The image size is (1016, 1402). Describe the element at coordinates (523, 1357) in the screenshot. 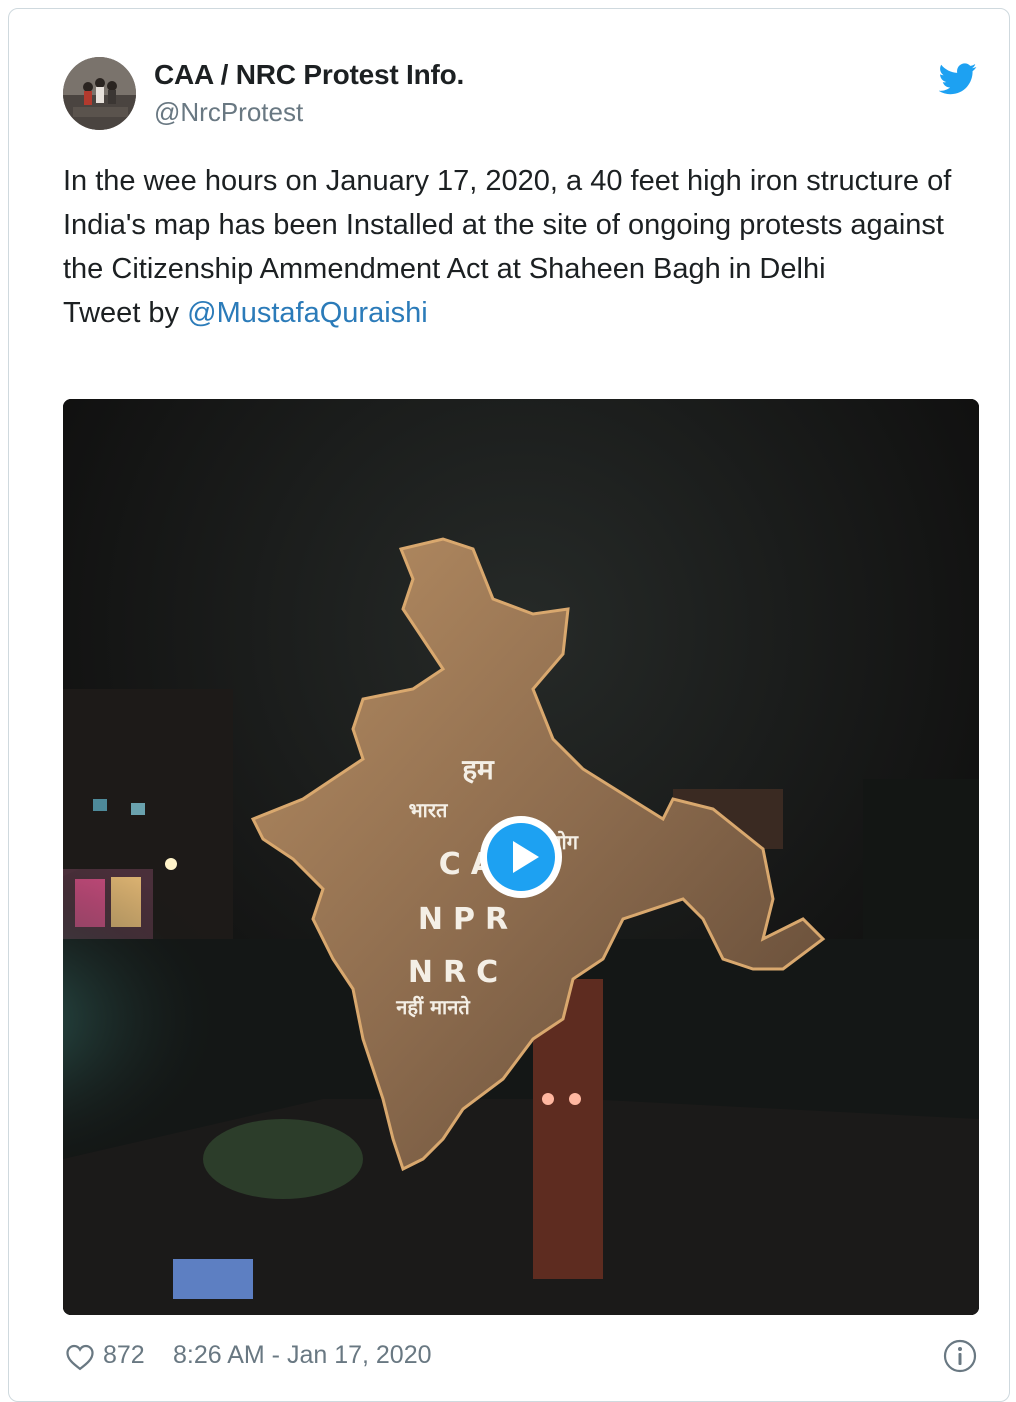

I see `tweet-footer: 872 8:26 AM - Jan 17, 2020` at that location.